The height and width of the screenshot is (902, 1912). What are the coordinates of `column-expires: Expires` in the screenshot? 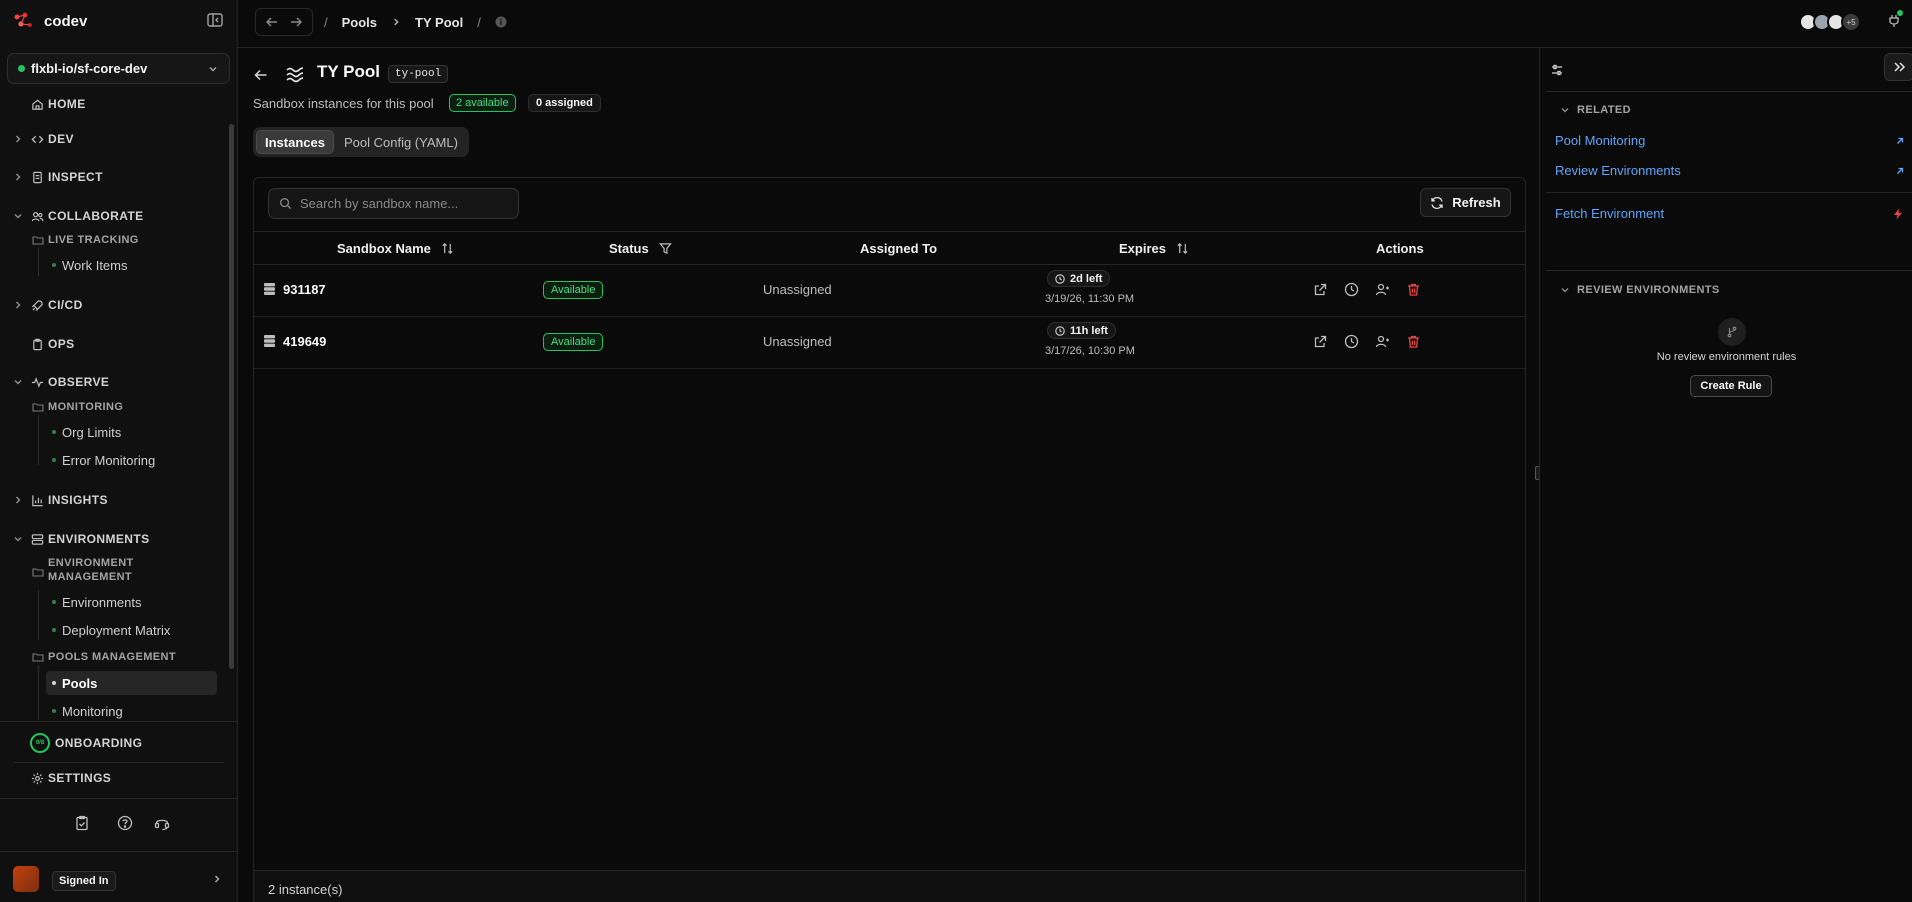 It's located at (1154, 248).